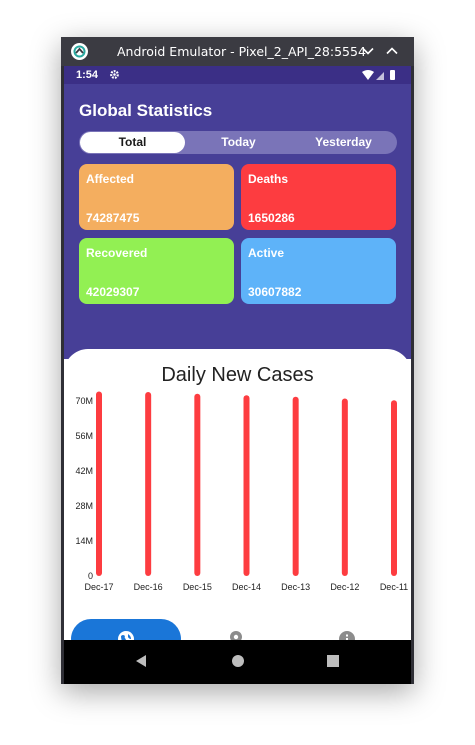 The image size is (475, 745). I want to click on card-label: Deaths, so click(268, 179).